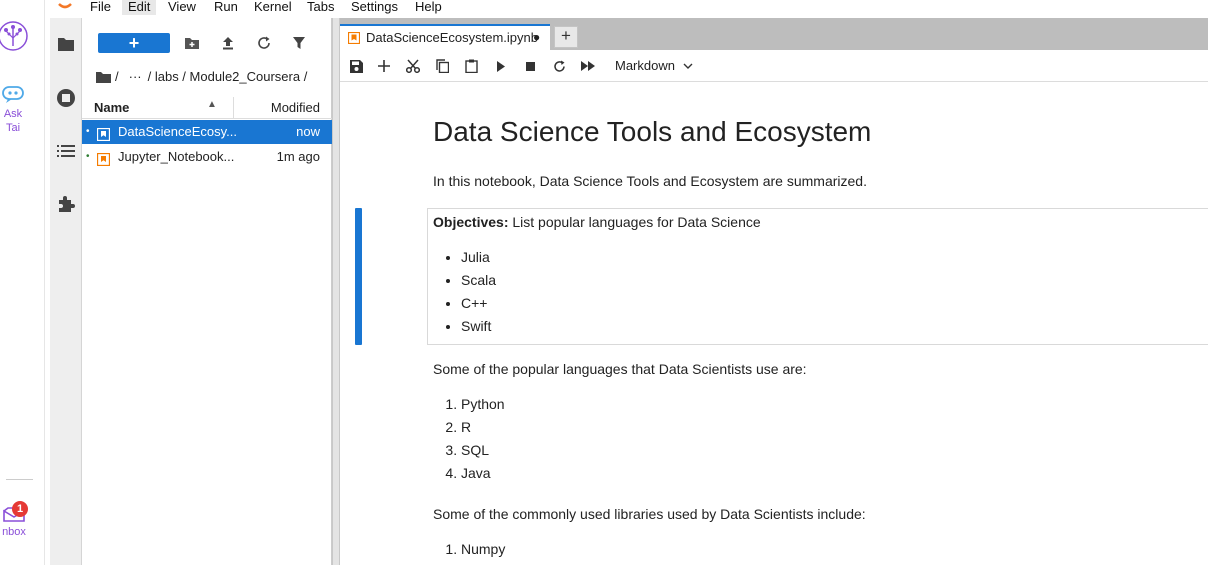 The width and height of the screenshot is (1208, 565). I want to click on menu-view: View, so click(182, 7).